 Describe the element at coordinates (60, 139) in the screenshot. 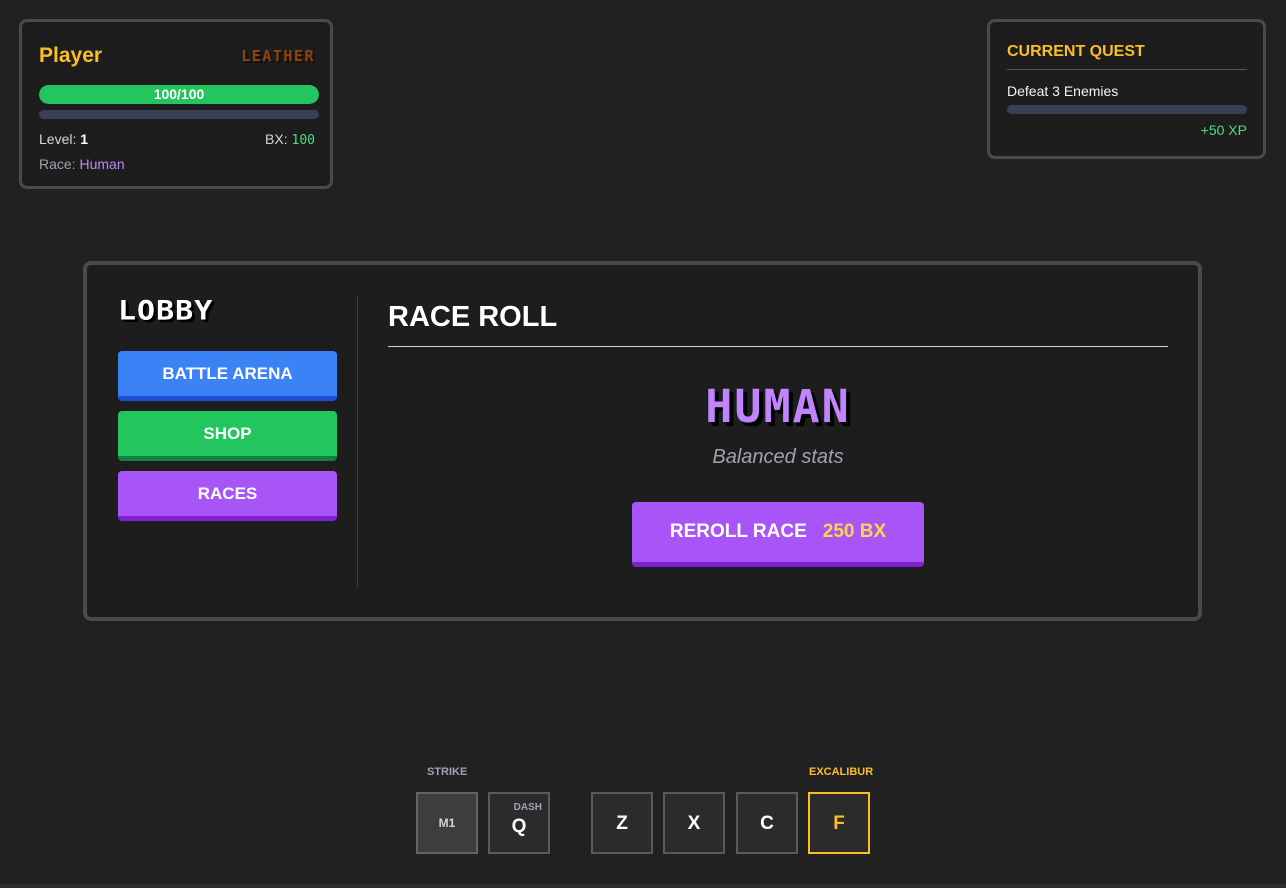

I see `level-label: Level:` at that location.